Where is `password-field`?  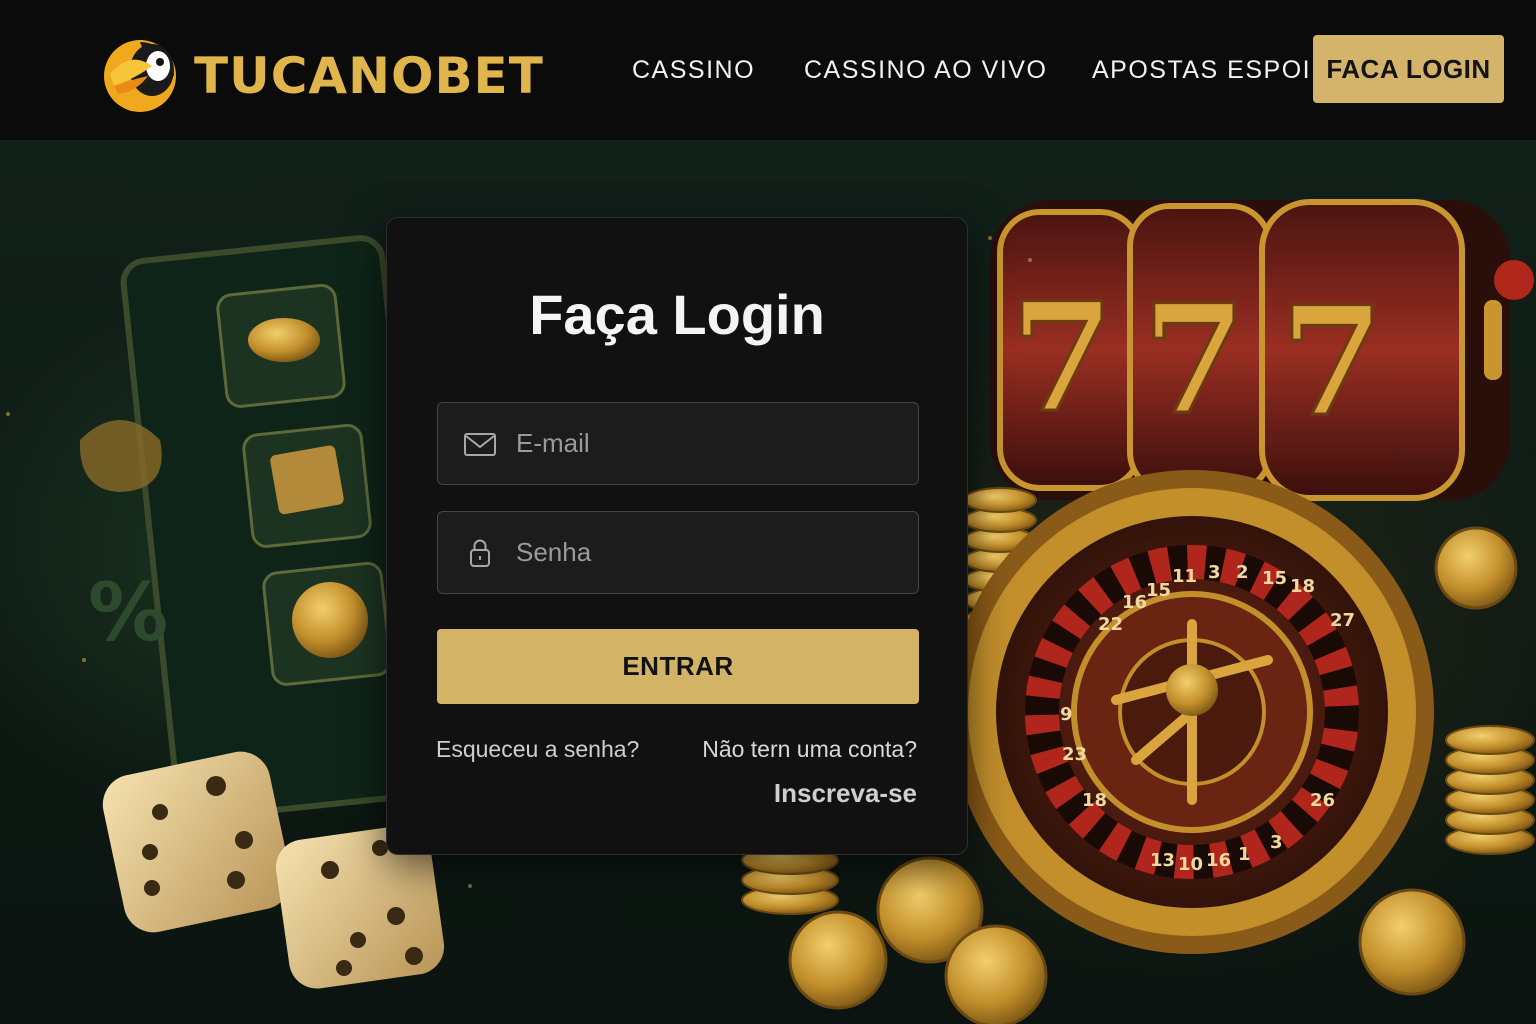
password-field is located at coordinates (678, 552).